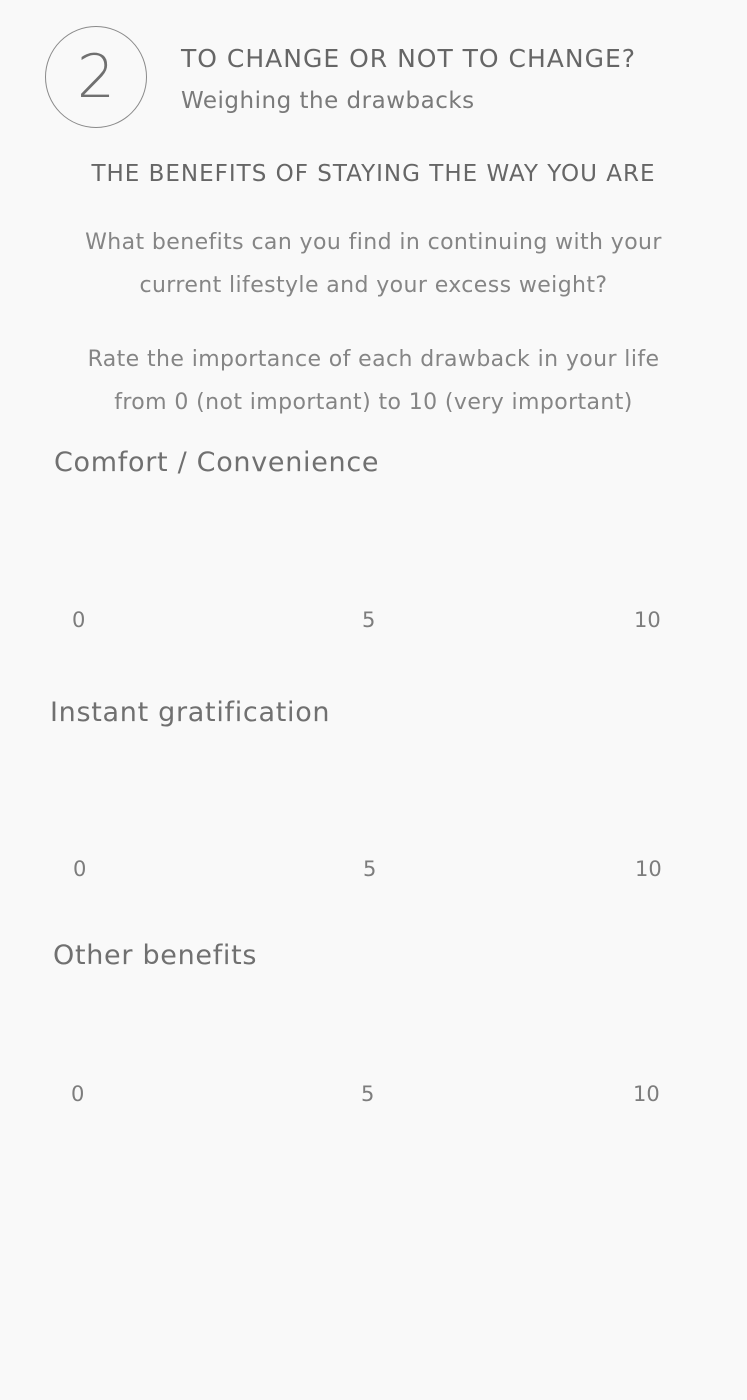 This screenshot has height=1400, width=747. I want to click on rating-label: Instant gratification, so click(190, 712).